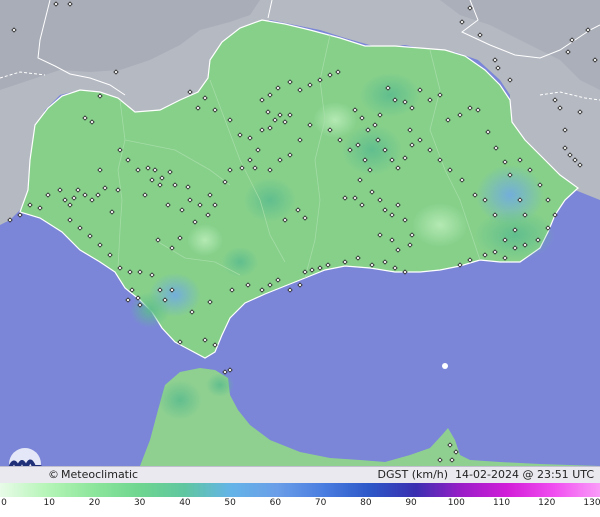  What do you see at coordinates (4, 503) in the screenshot?
I see `scale-tick-label: 0` at bounding box center [4, 503].